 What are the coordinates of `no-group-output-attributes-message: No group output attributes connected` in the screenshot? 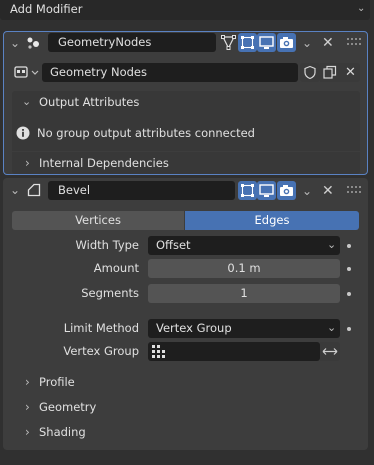 It's located at (146, 133).